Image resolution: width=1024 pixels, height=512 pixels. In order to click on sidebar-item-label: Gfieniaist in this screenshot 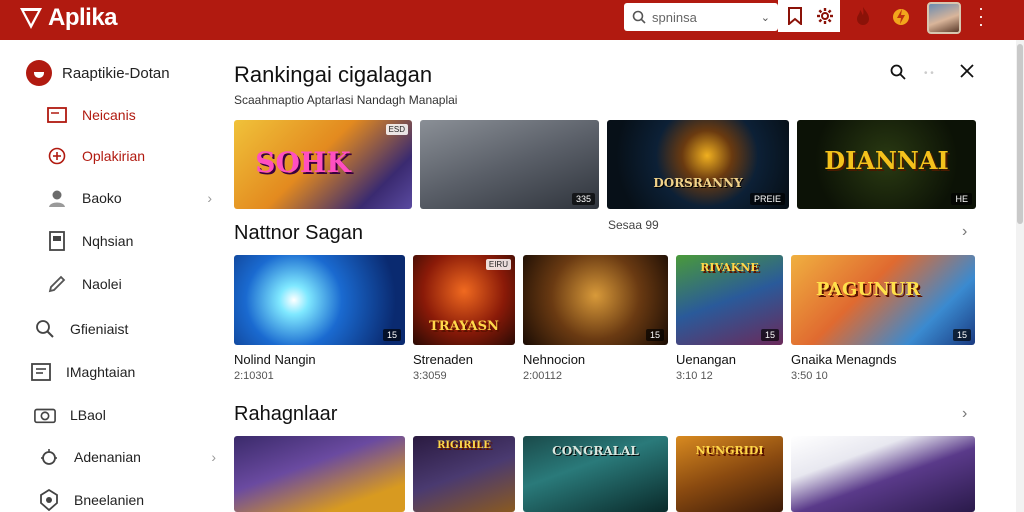, I will do `click(99, 329)`.